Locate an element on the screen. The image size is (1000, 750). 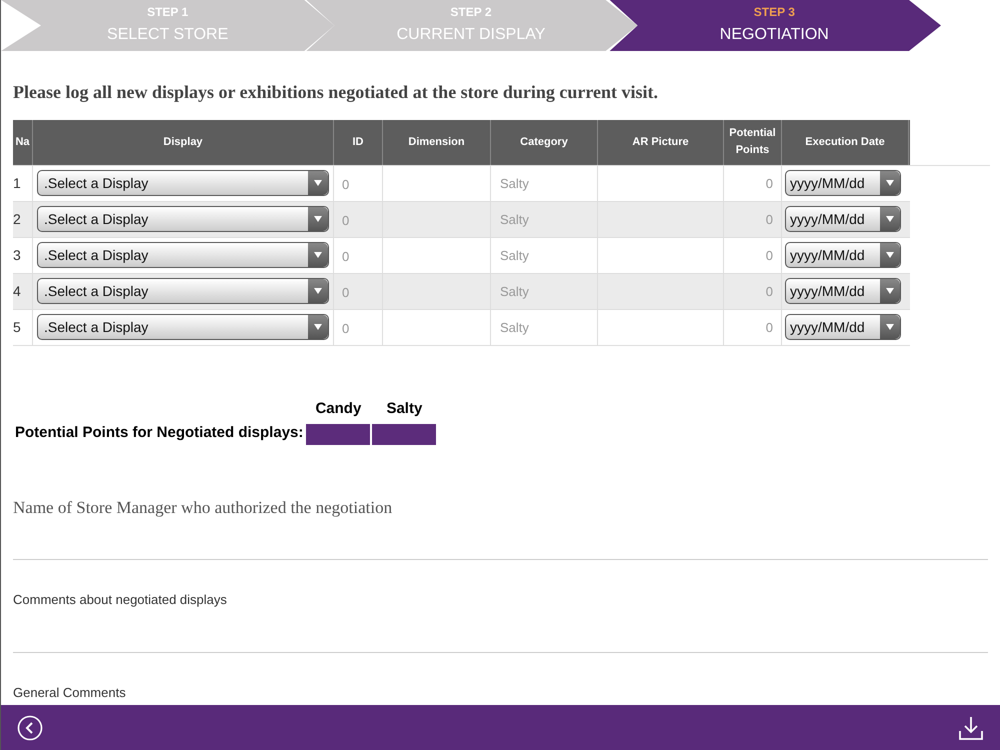
row-number: 4 is located at coordinates (23, 291).